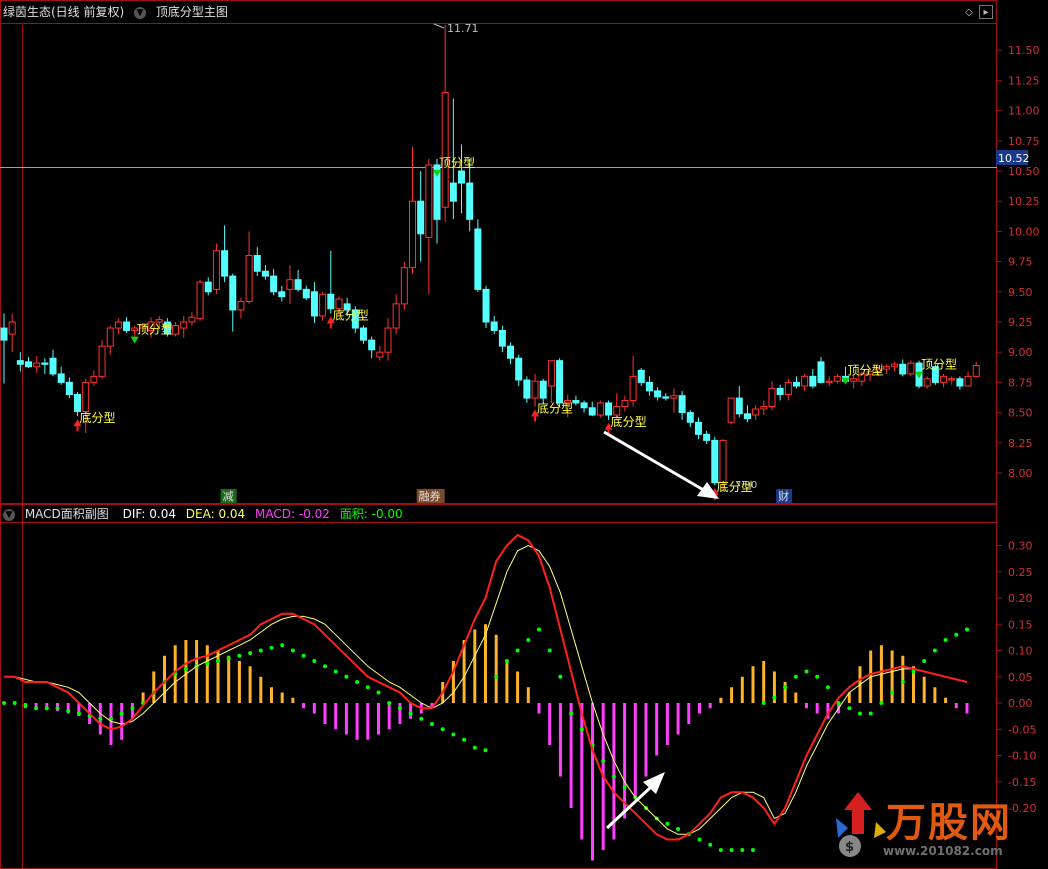 The image size is (1048, 869). I want to click on sub-indicator-title: MACD面积副图, so click(67, 514).